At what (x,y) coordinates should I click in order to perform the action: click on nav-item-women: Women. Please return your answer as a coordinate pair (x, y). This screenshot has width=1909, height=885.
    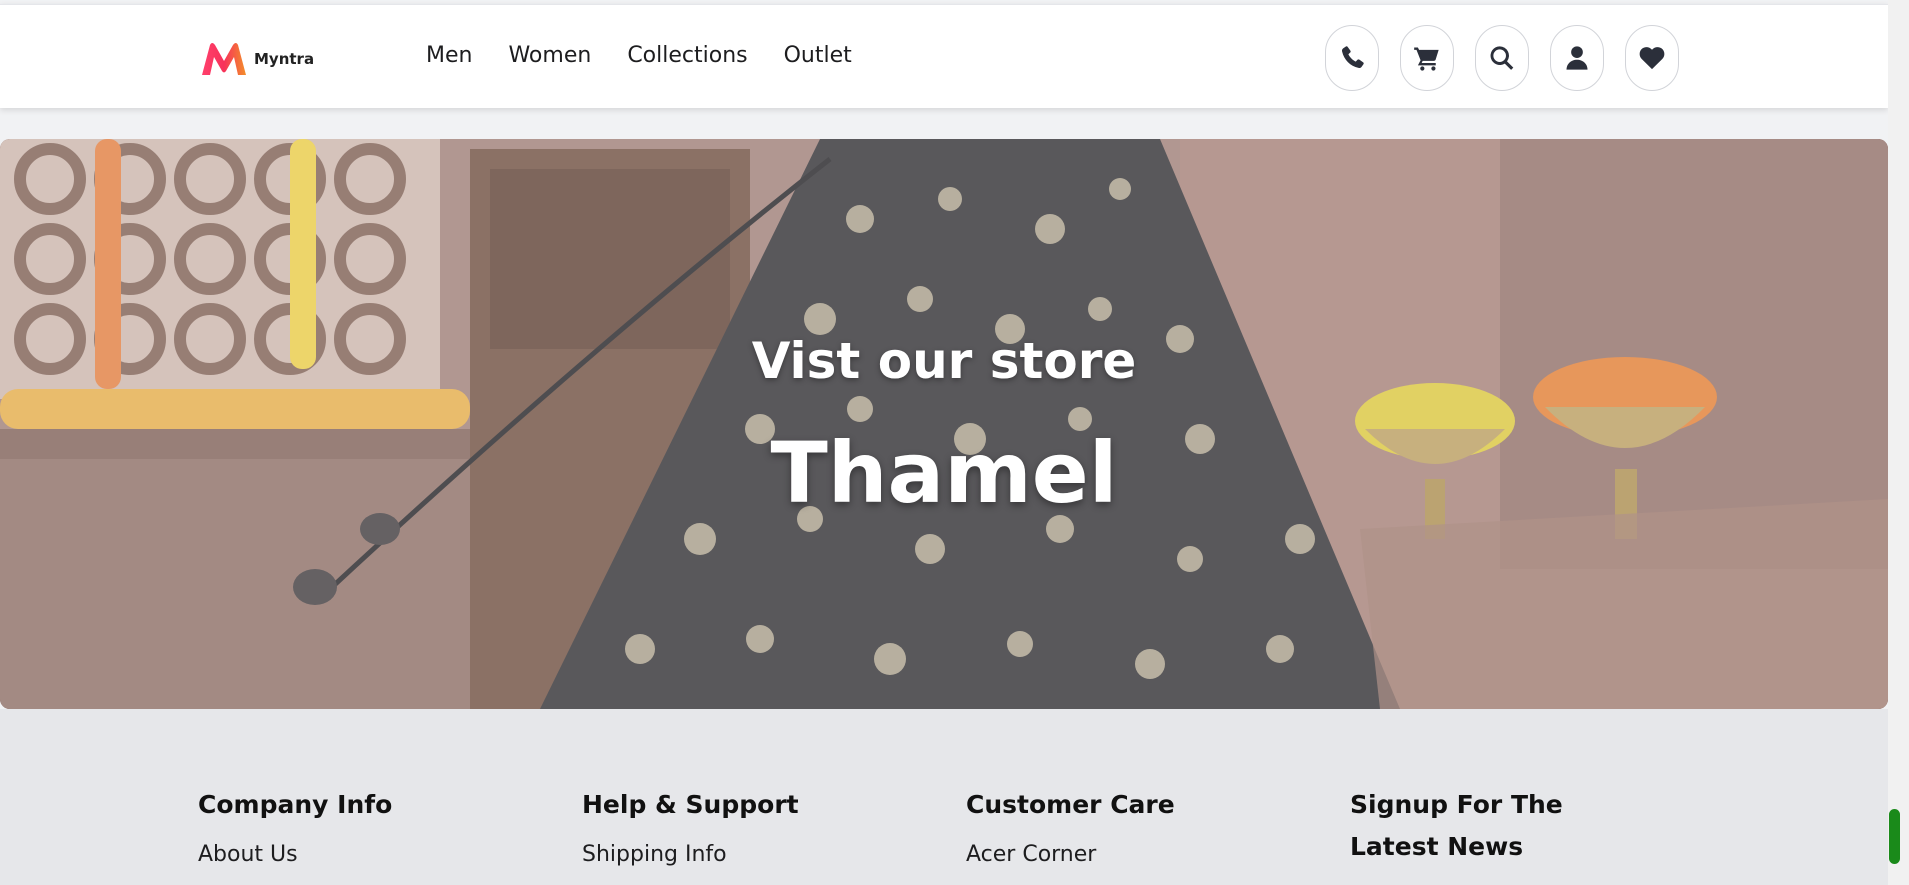
    Looking at the image, I should click on (549, 55).